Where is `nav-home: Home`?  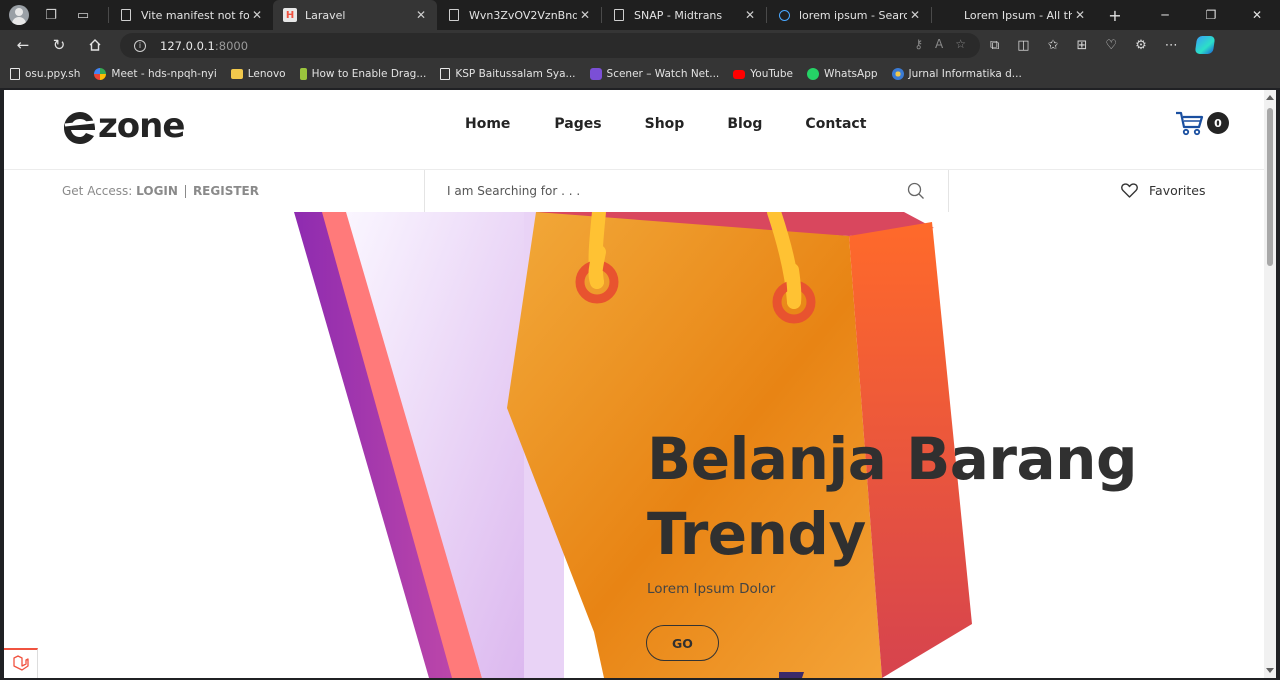
nav-home: Home is located at coordinates (487, 124).